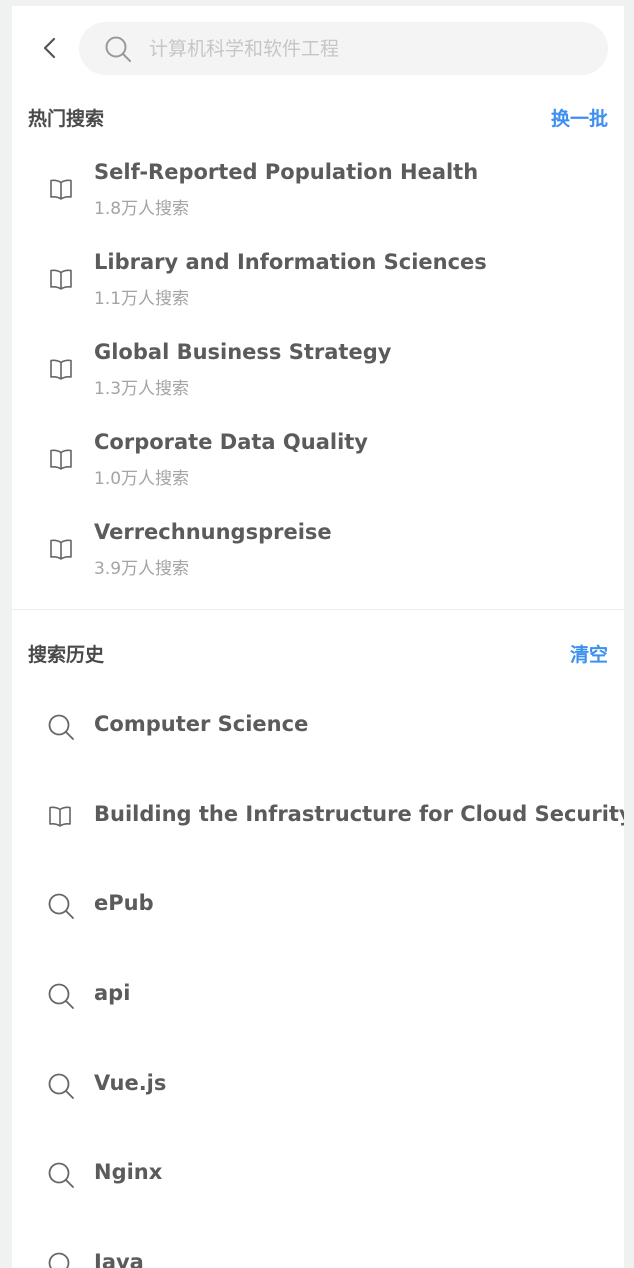  Describe the element at coordinates (124, 903) in the screenshot. I see `history-item-label: ePub` at that location.